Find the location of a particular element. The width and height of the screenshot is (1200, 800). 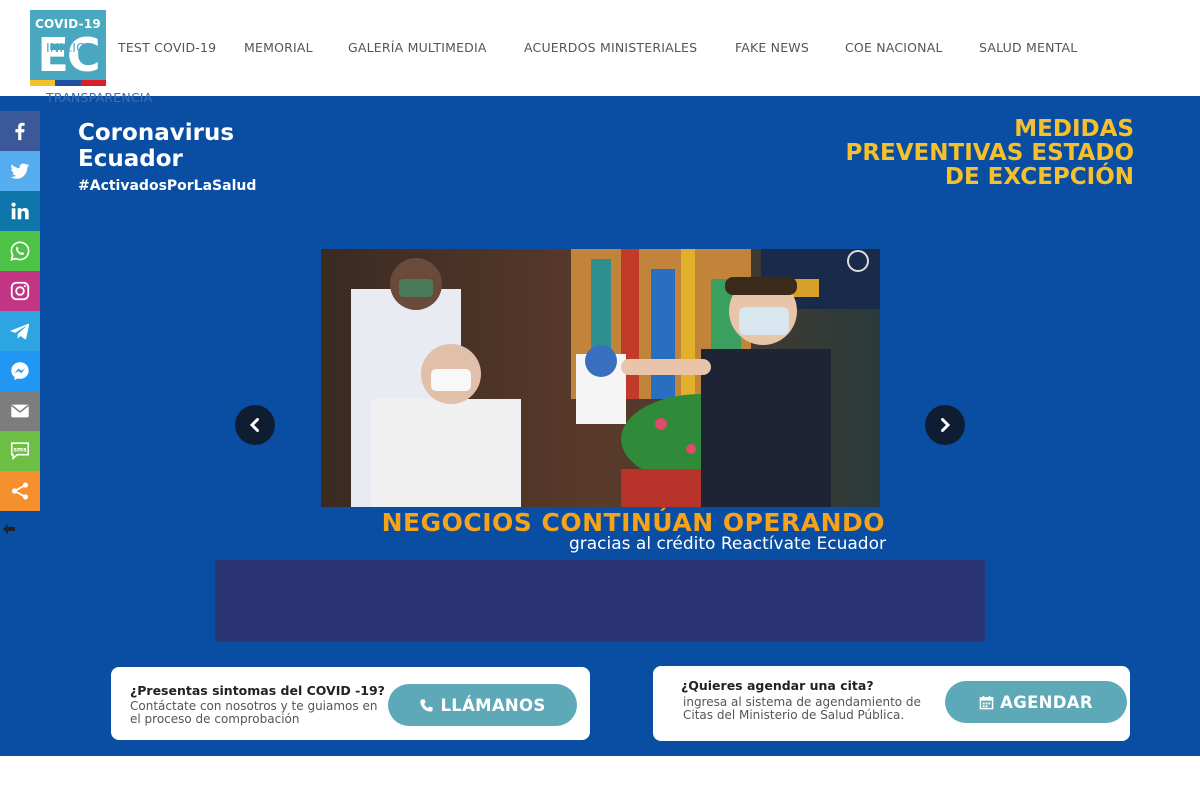

nav-item-salud-mental: SALUD MENTAL is located at coordinates (1028, 47).